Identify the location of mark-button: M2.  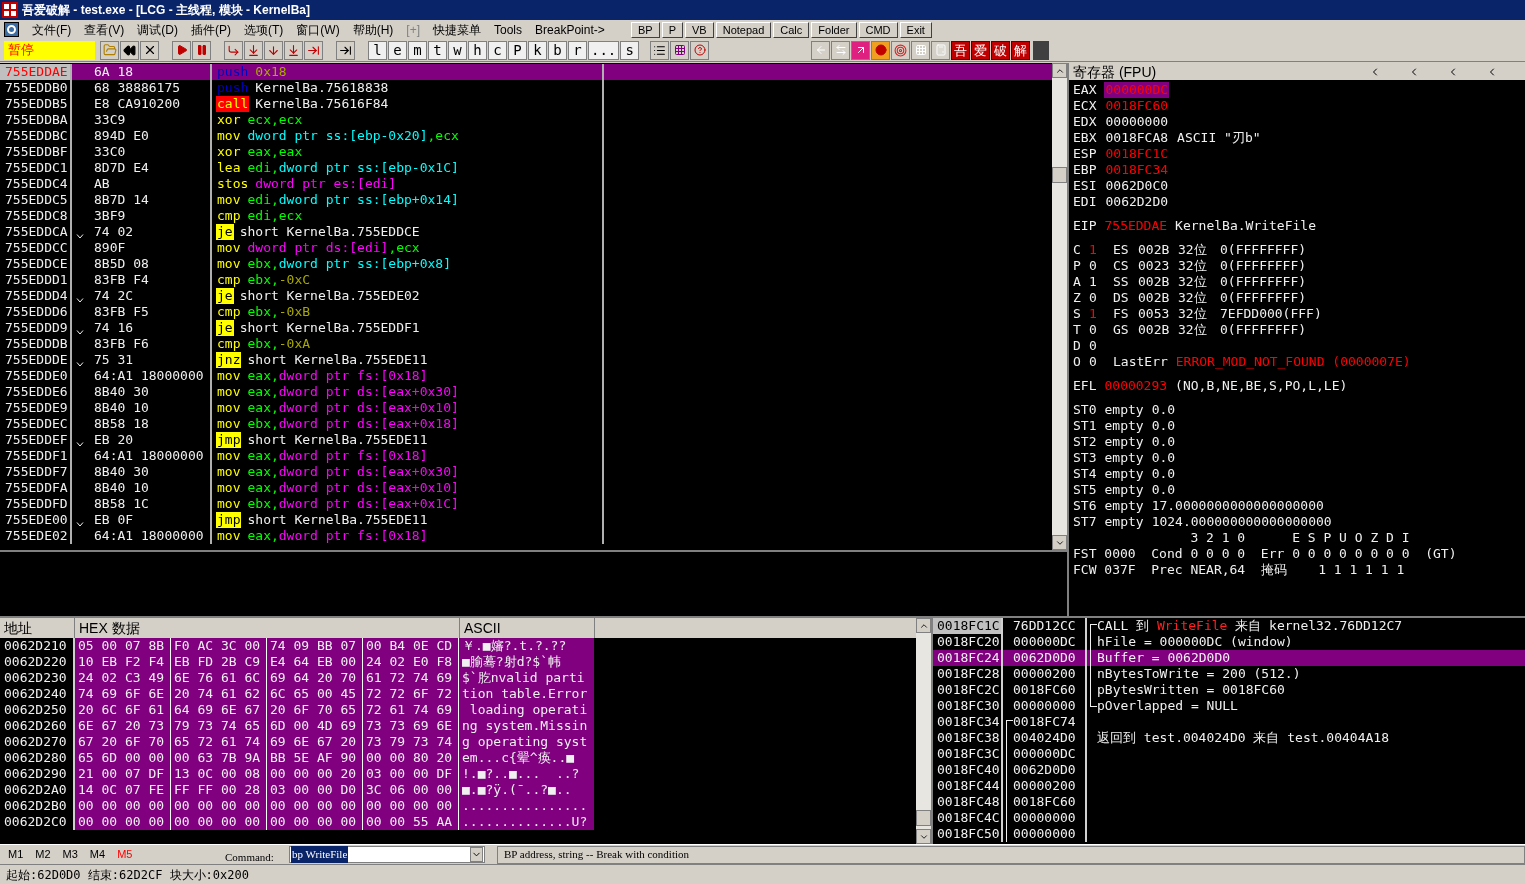
(43, 854).